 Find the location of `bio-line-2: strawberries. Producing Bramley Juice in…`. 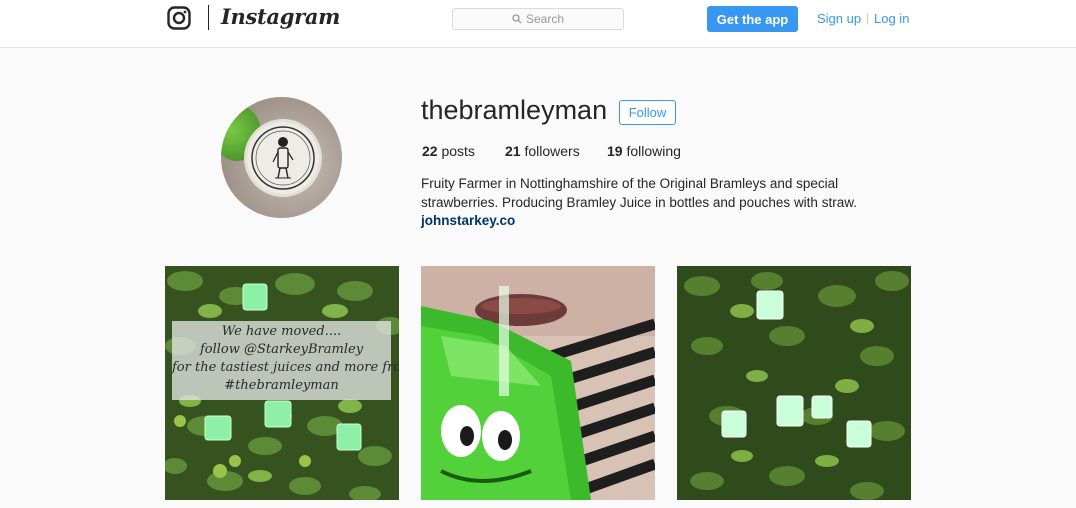

bio-line-2: strawberries. Producing Bramley Juice in… is located at coordinates (639, 202).